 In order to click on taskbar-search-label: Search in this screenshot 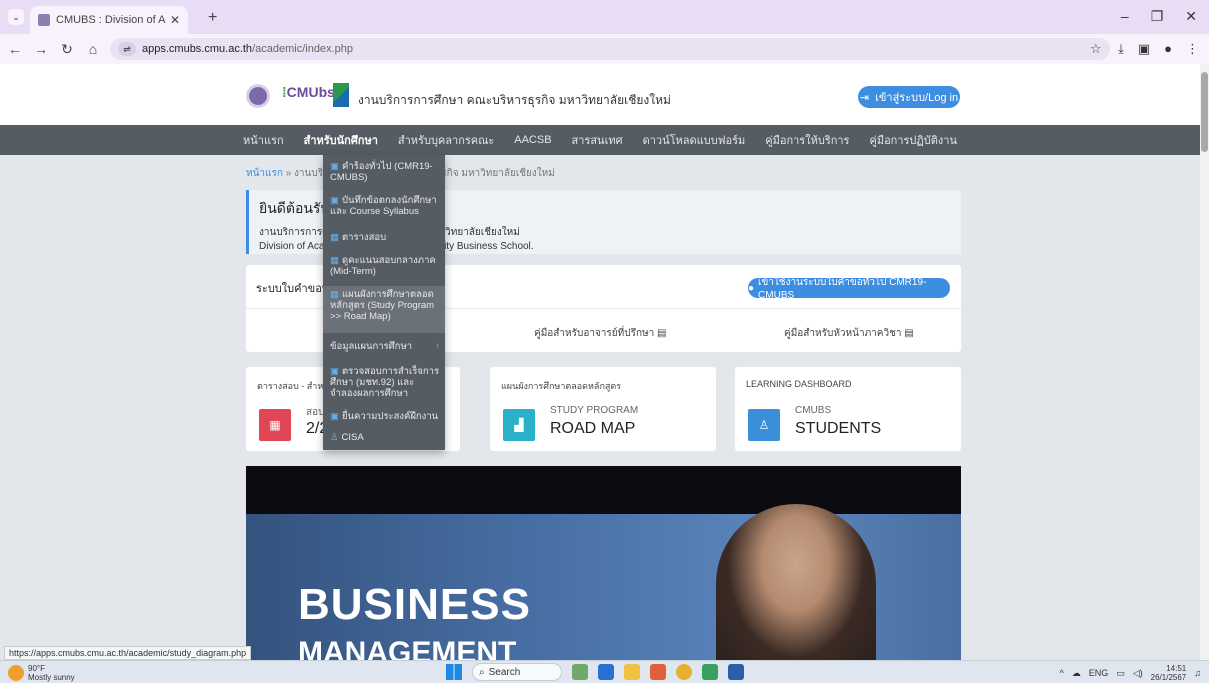, I will do `click(504, 672)`.